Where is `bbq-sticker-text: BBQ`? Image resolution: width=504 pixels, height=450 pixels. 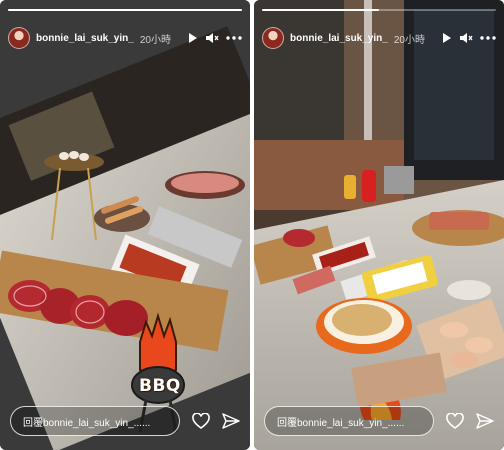
bbq-sticker-text: BBQ is located at coordinates (160, 386).